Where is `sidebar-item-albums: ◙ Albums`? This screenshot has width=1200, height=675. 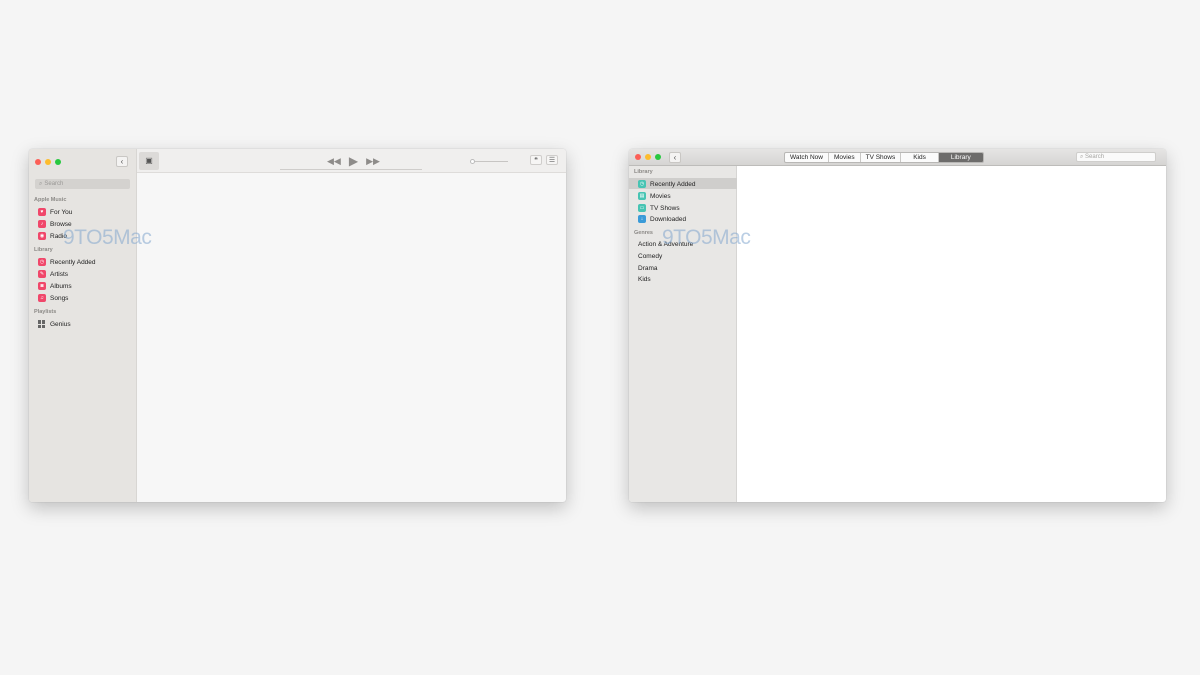 sidebar-item-albums: ◙ Albums is located at coordinates (55, 286).